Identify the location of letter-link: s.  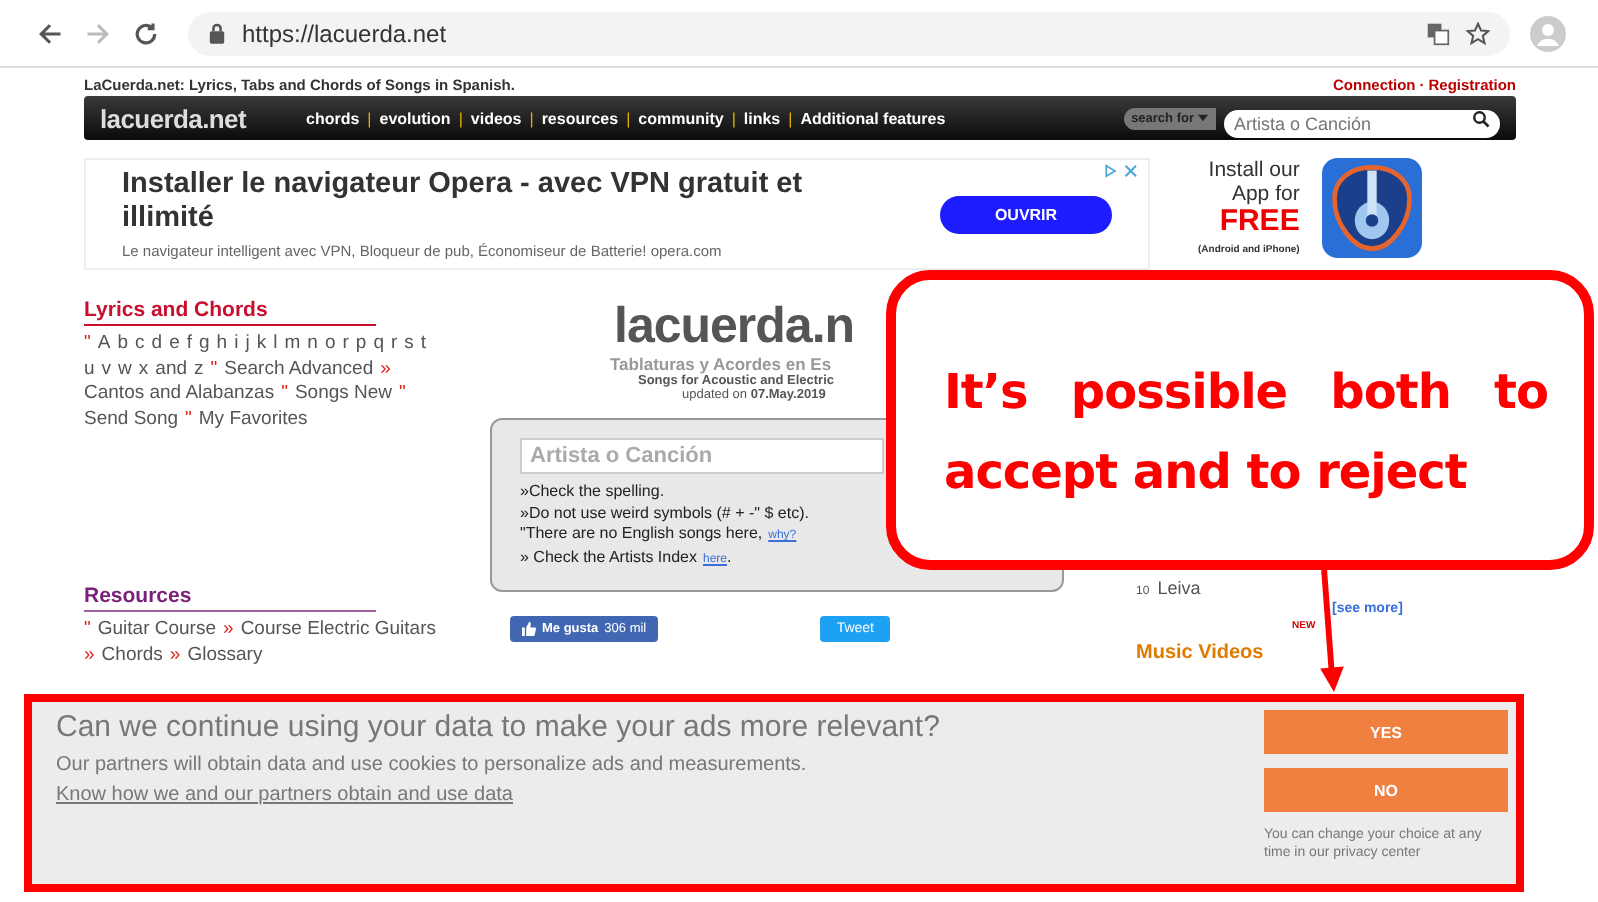
(409, 344).